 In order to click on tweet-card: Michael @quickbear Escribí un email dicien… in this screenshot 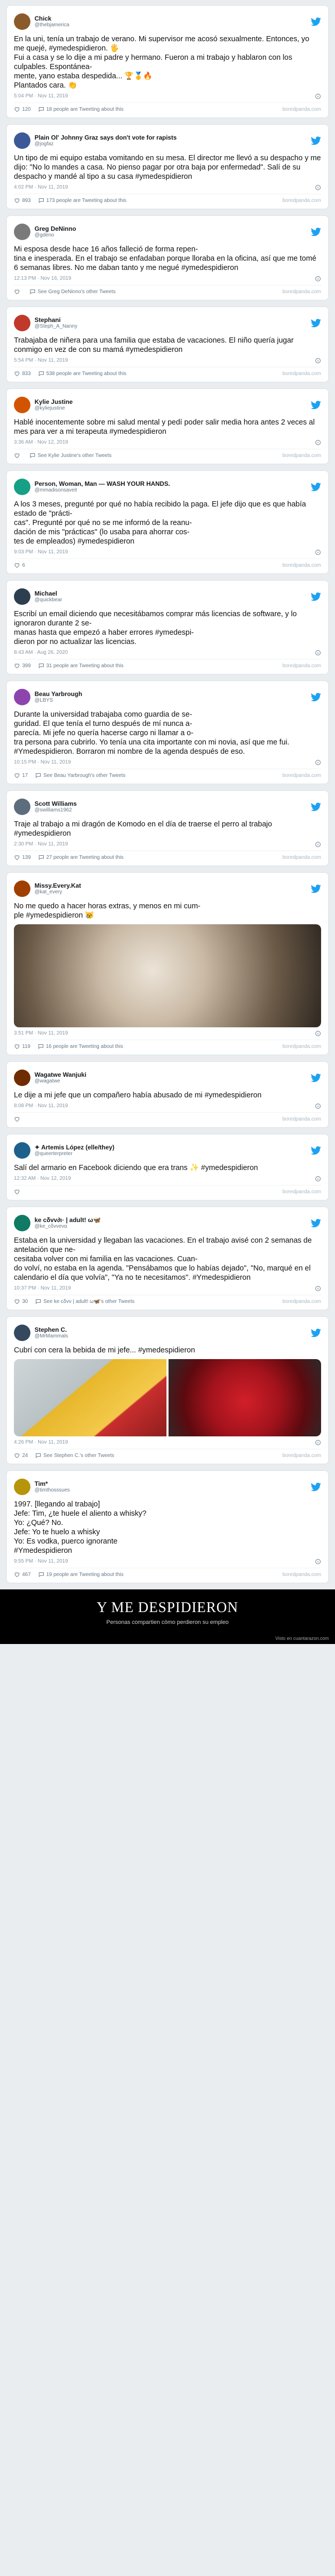, I will do `click(167, 627)`.